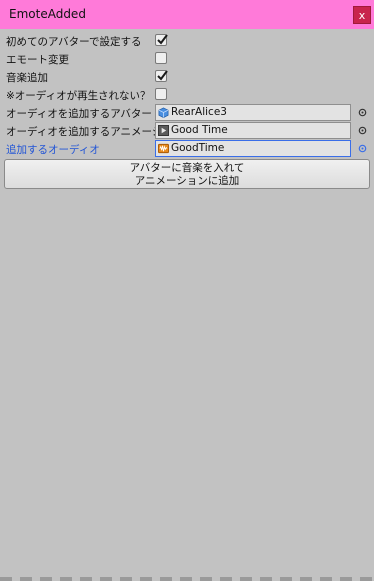 This screenshot has width=374, height=581. Describe the element at coordinates (198, 148) in the screenshot. I see `audio-field-value: GoodTime` at that location.